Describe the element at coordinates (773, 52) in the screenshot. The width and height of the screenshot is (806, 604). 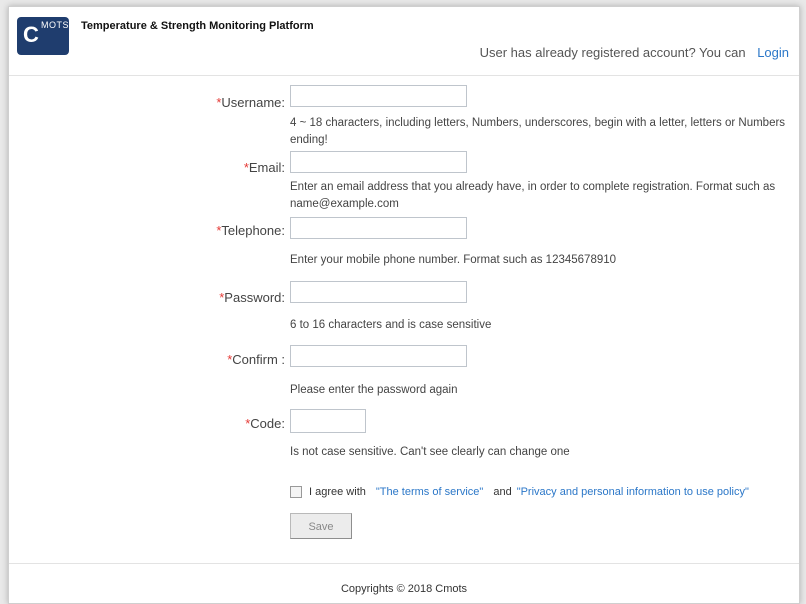
I see `login-link: Login` at that location.